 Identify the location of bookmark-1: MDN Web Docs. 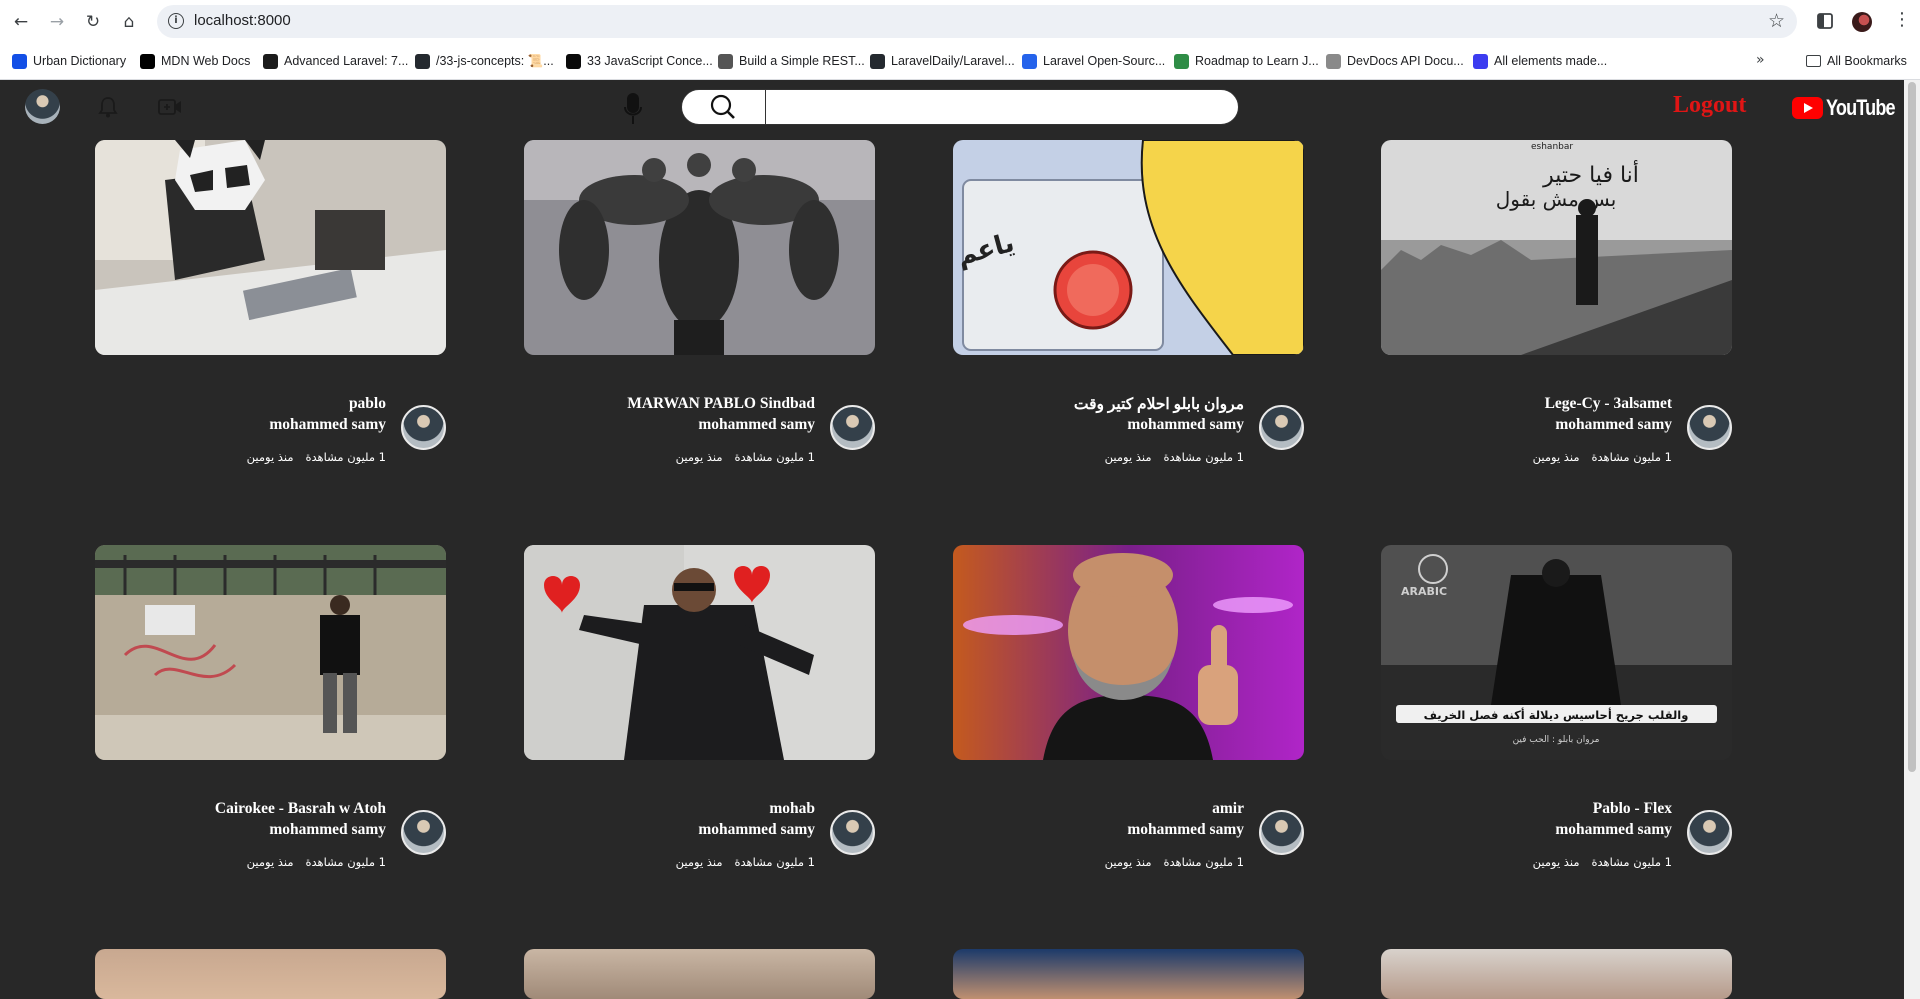
(195, 61).